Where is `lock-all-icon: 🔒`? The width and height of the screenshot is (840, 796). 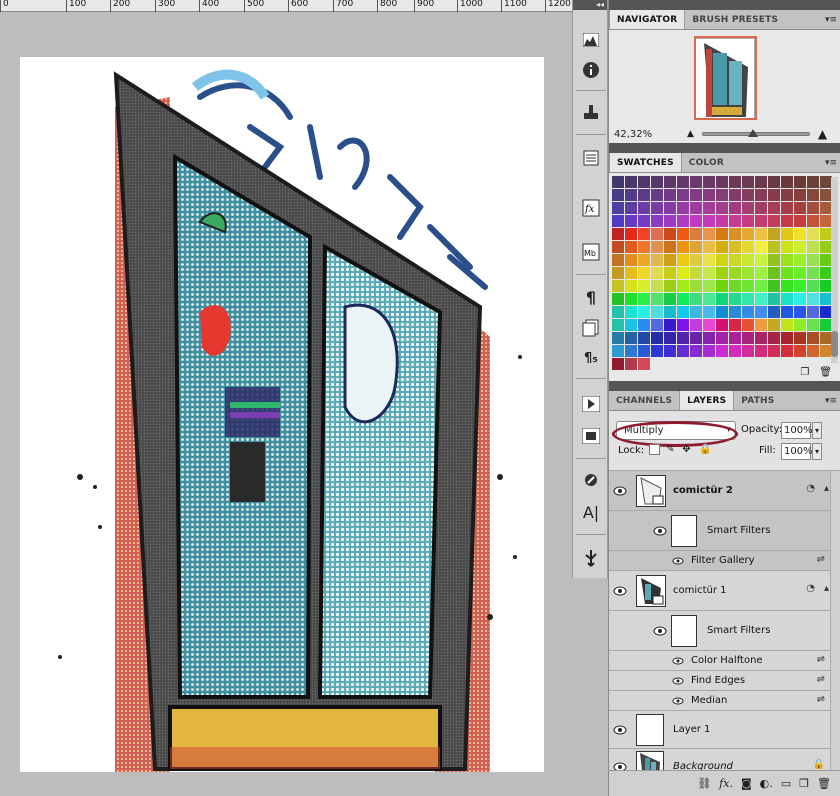 lock-all-icon: 🔒 is located at coordinates (705, 449).